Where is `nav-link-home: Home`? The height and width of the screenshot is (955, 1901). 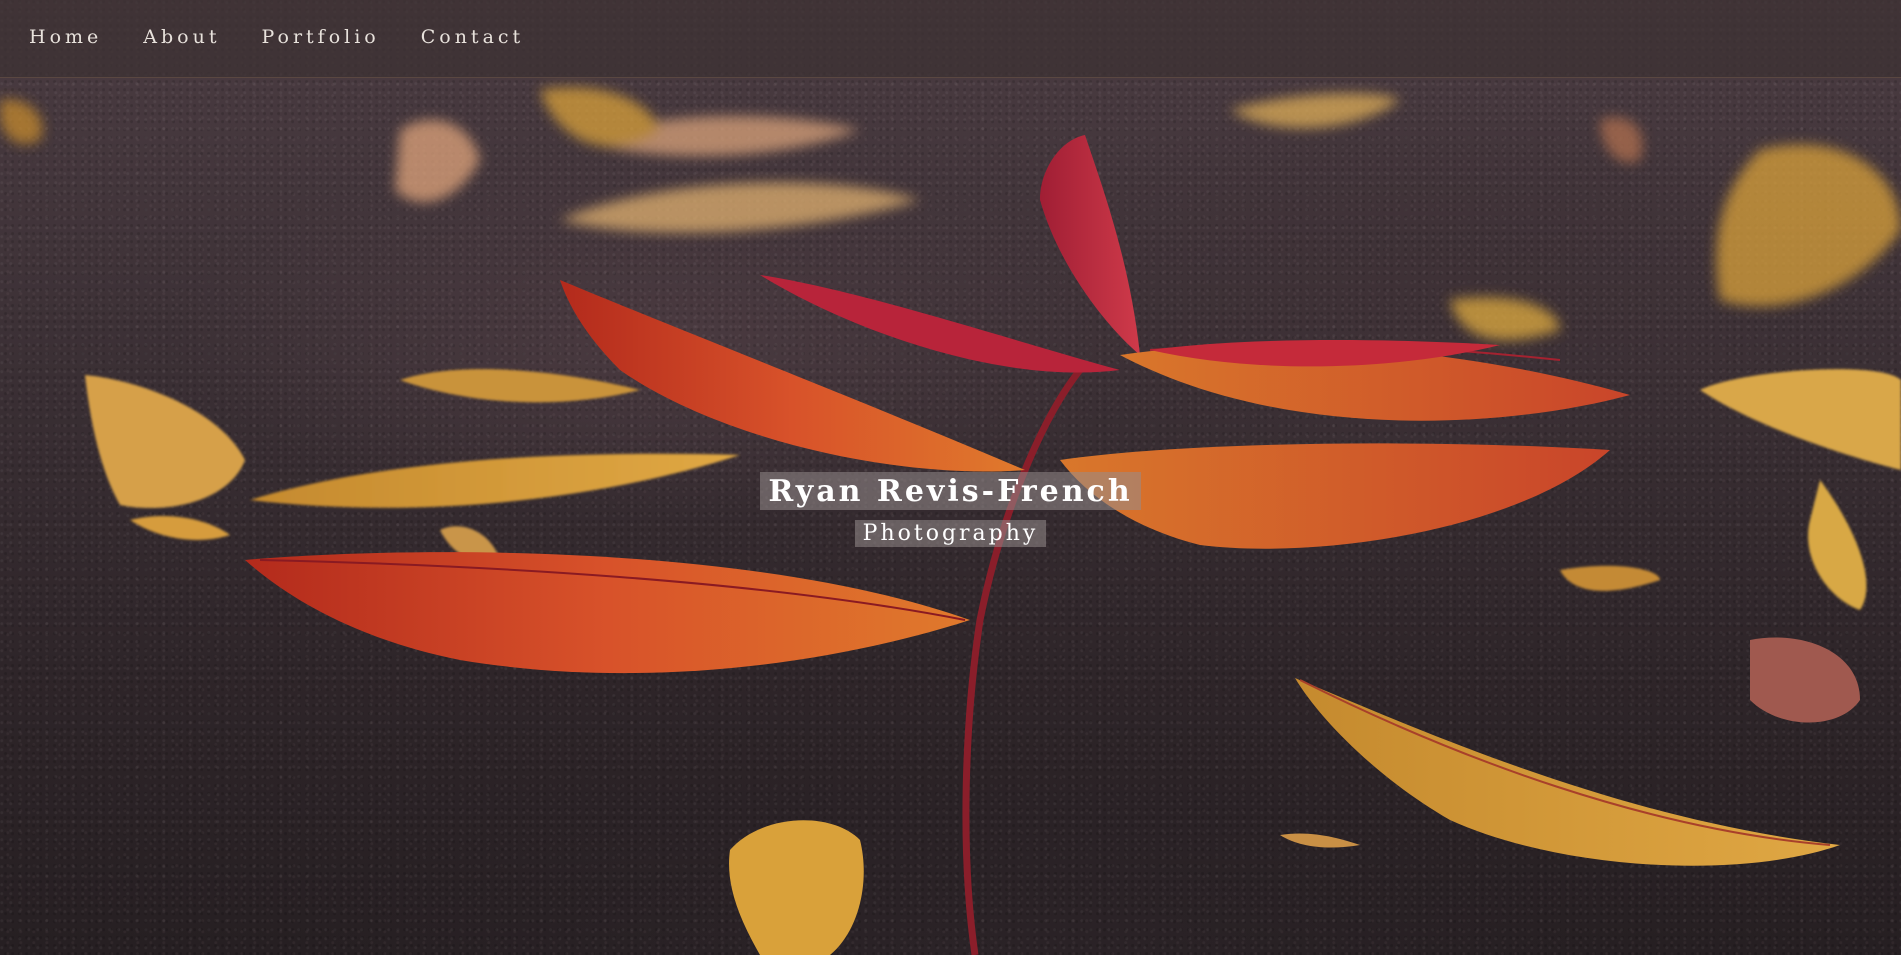 nav-link-home: Home is located at coordinates (65, 37).